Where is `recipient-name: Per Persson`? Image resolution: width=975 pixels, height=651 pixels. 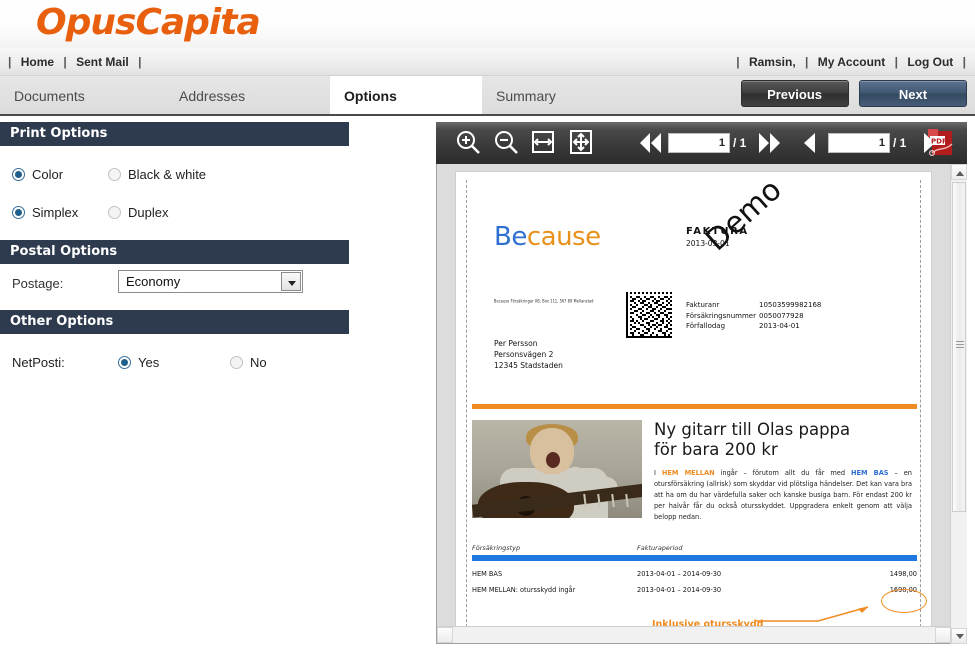
recipient-name: Per Persson is located at coordinates (516, 343).